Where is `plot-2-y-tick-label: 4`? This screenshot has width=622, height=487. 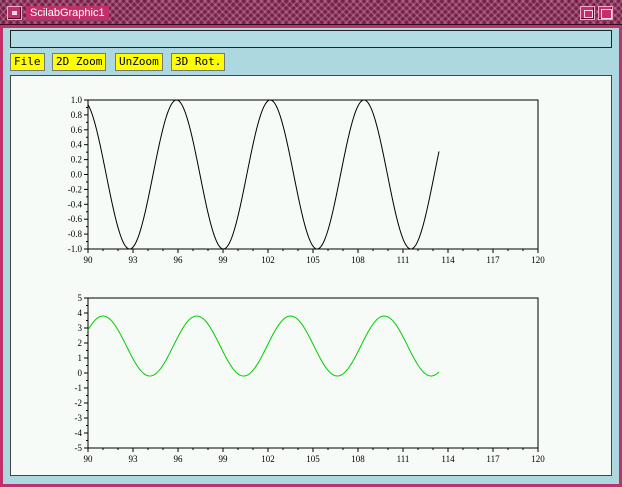 plot-2-y-tick-label: 4 is located at coordinates (80, 313).